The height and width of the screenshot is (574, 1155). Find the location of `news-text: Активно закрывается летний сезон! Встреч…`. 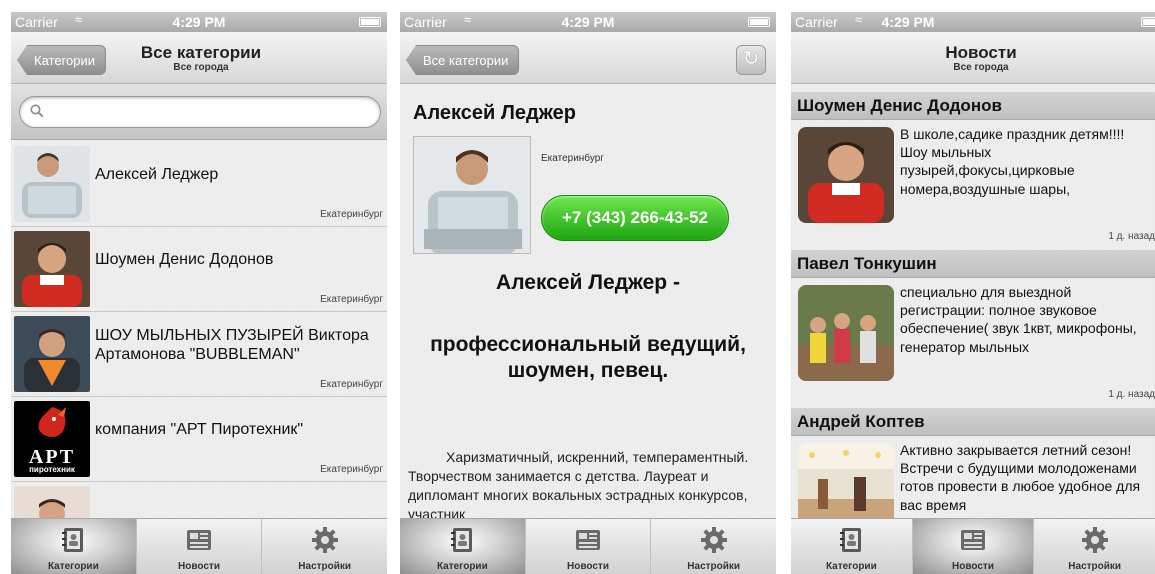

news-text: Активно закрывается летний сезон! Встреч… is located at coordinates (1020, 477).